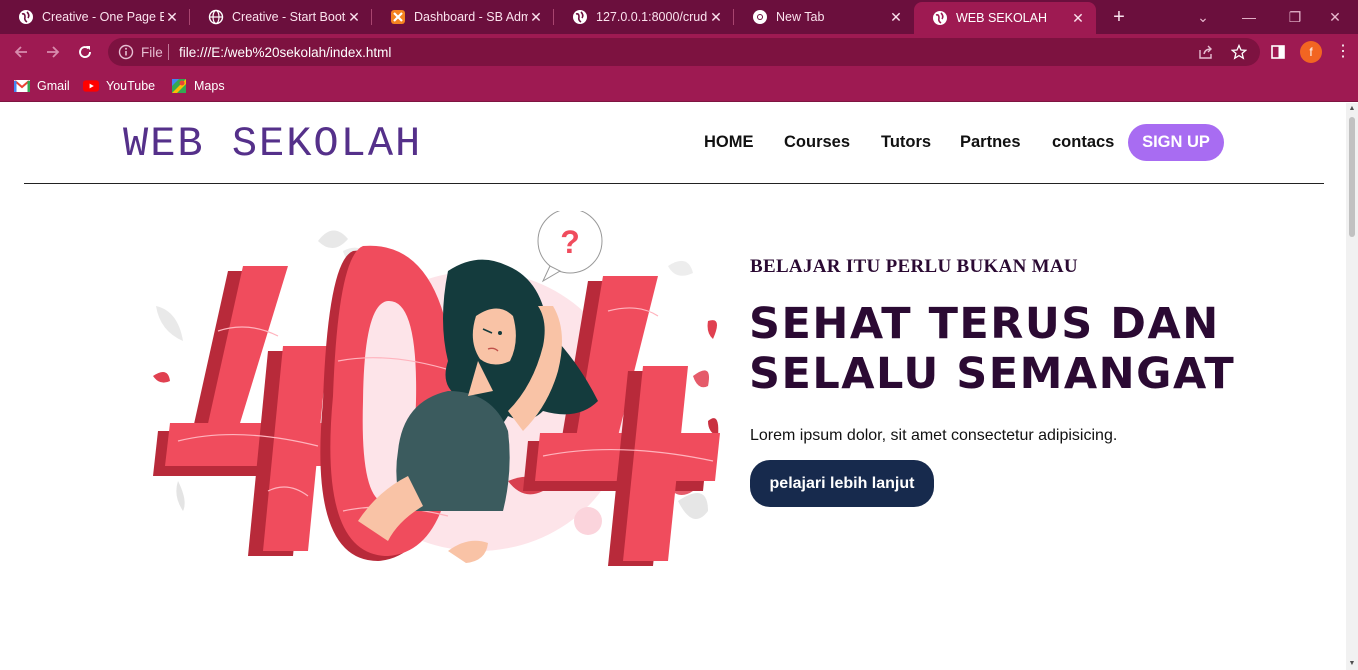  What do you see at coordinates (152, 52) in the screenshot?
I see `url-scheme: File` at bounding box center [152, 52].